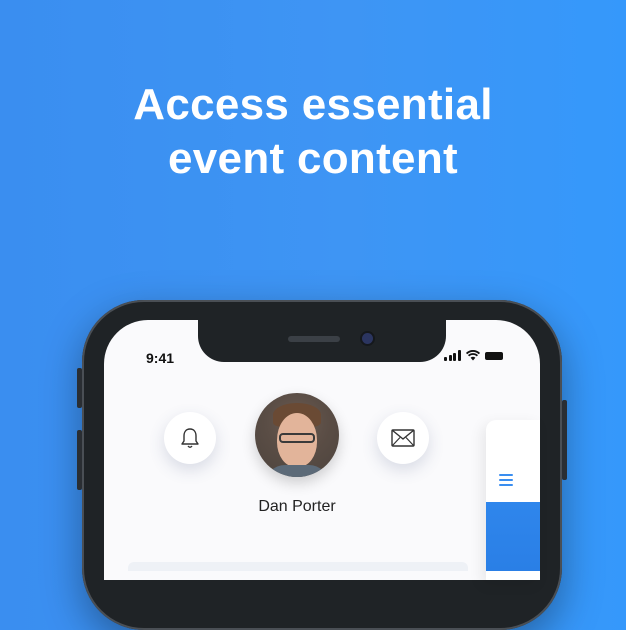  What do you see at coordinates (513, 536) in the screenshot?
I see `side-panel-accent` at bounding box center [513, 536].